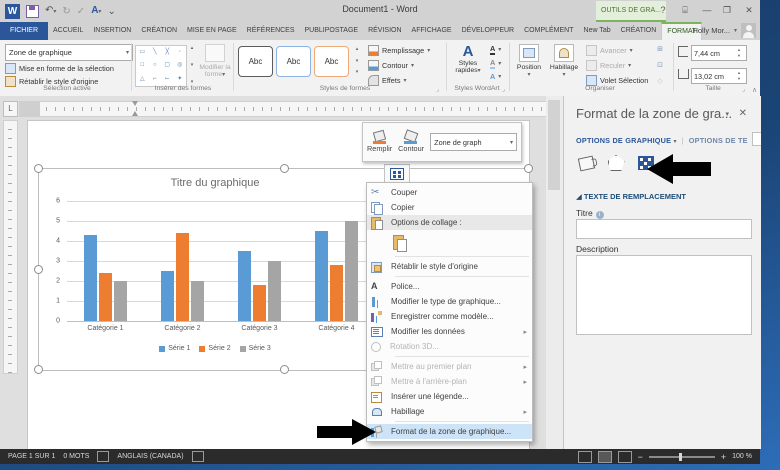  Describe the element at coordinates (548, 31) in the screenshot. I see `tab-complement: COMPLÉMENT` at that location.